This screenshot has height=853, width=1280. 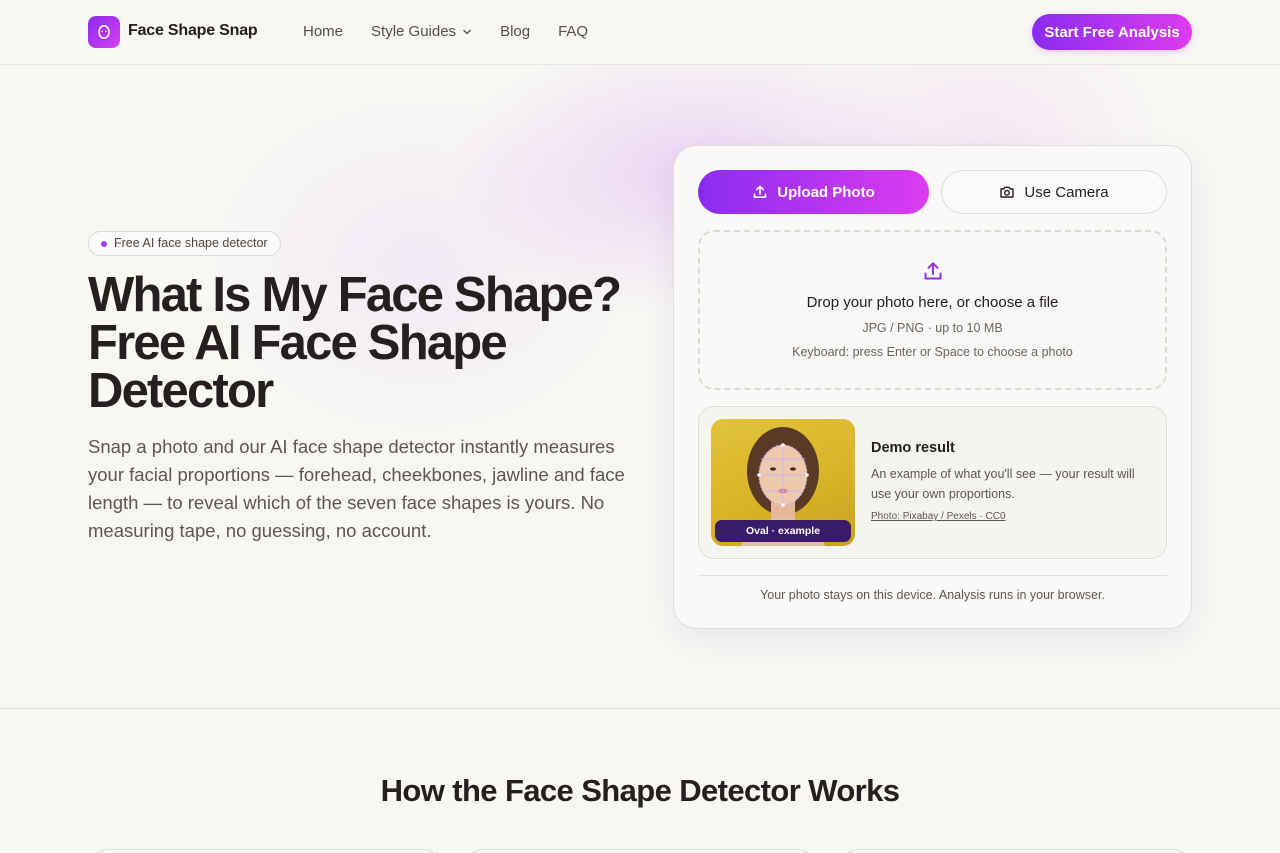 I want to click on badge-dot-icon, so click(x=104, y=244).